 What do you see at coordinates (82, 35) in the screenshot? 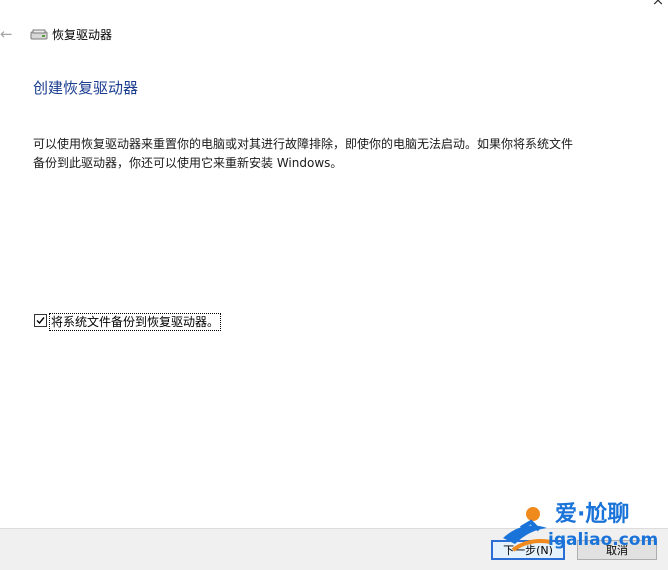
I see `window-title: 恢复驱动器` at bounding box center [82, 35].